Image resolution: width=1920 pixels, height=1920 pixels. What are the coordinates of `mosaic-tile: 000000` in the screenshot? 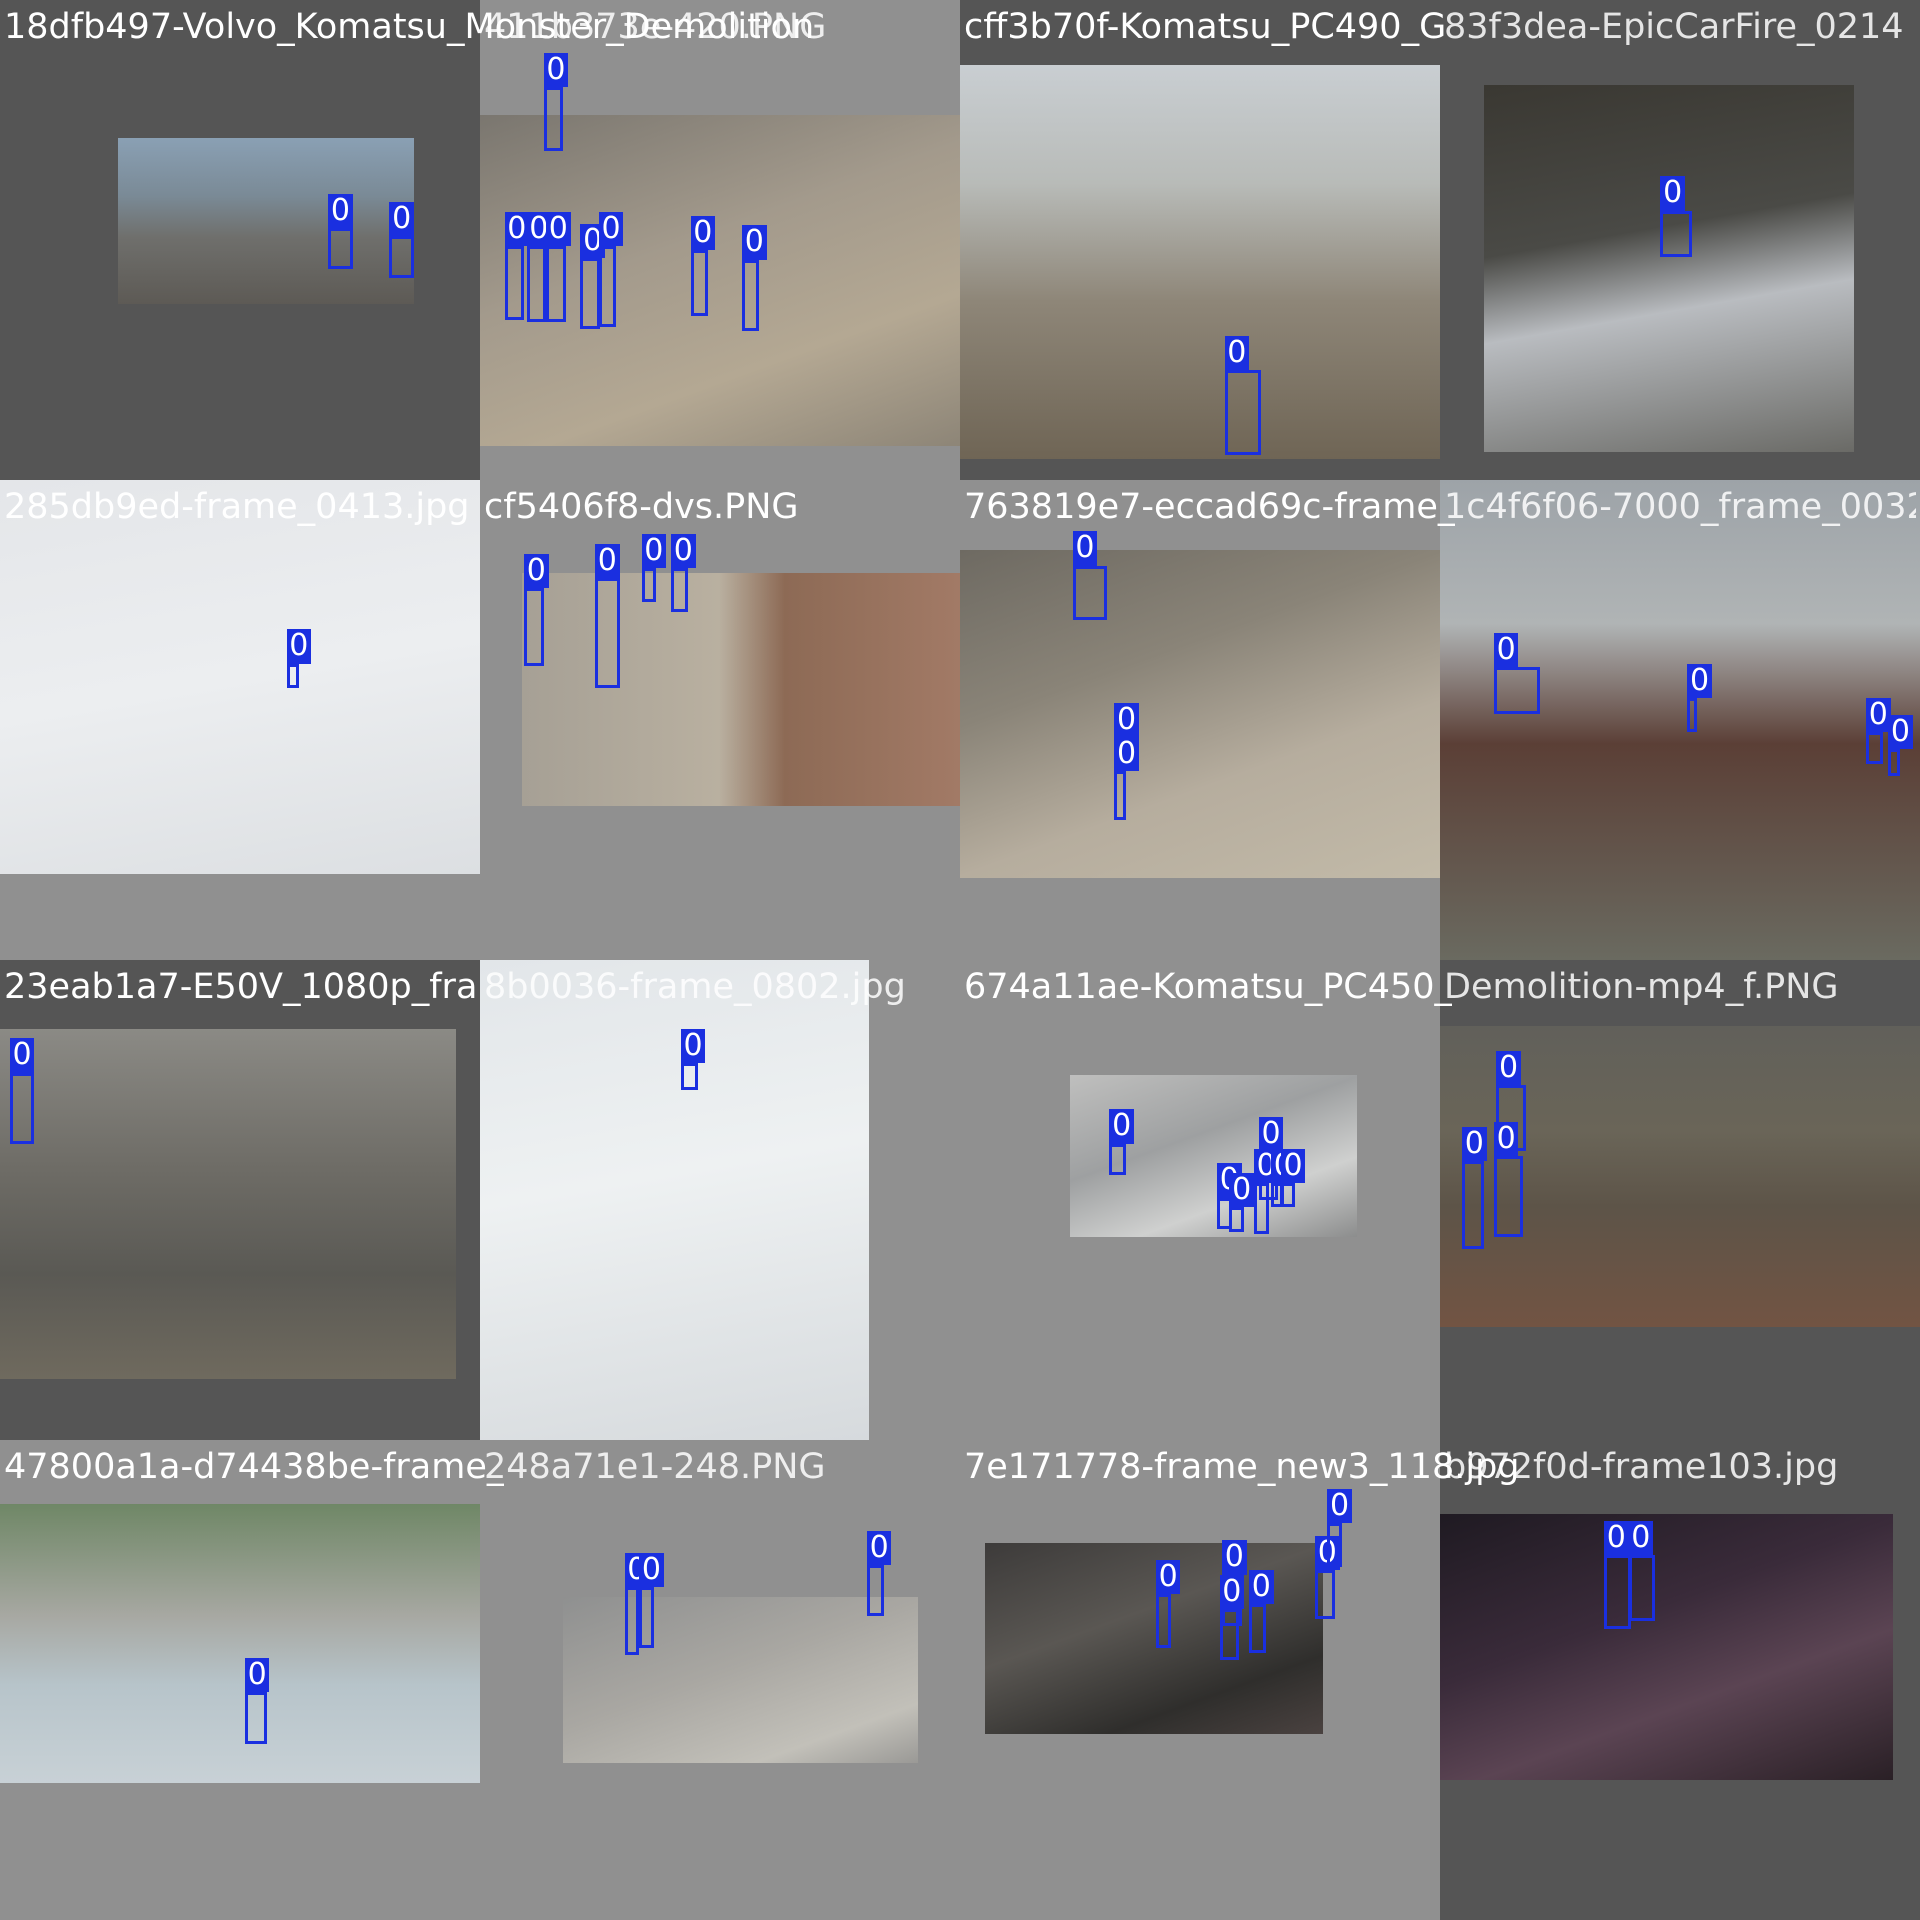 It's located at (1200, 1680).